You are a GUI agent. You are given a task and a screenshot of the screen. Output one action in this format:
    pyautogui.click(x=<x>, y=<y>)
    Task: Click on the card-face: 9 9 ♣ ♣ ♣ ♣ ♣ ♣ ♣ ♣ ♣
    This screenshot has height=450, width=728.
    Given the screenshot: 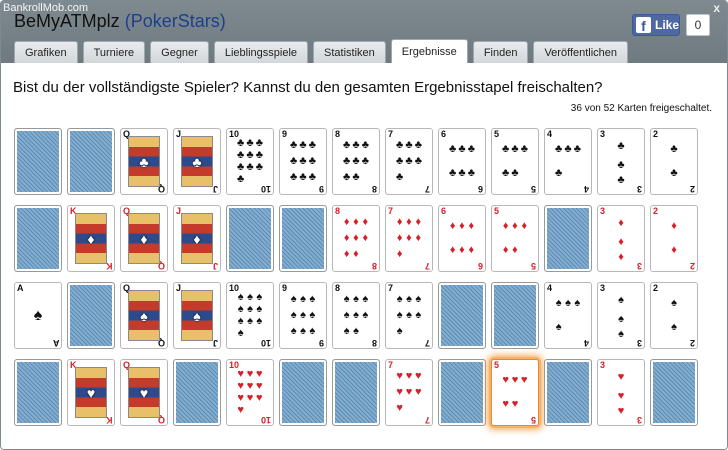 What is the action you would take?
    pyautogui.click(x=303, y=161)
    